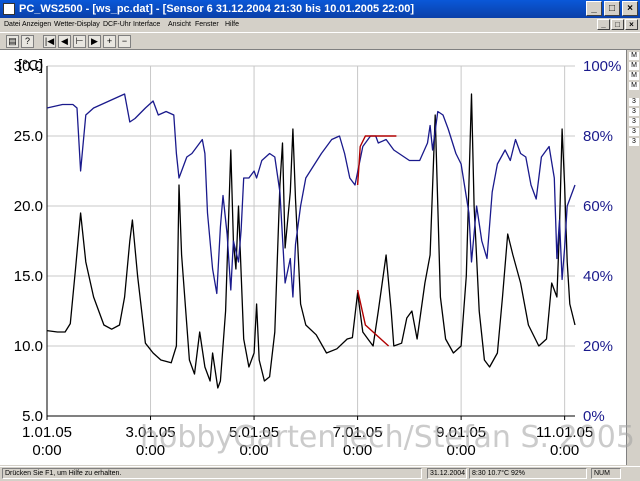 The height and width of the screenshot is (481, 640). What do you see at coordinates (124, 41) in the screenshot?
I see `zoom-out-icon: −` at bounding box center [124, 41].